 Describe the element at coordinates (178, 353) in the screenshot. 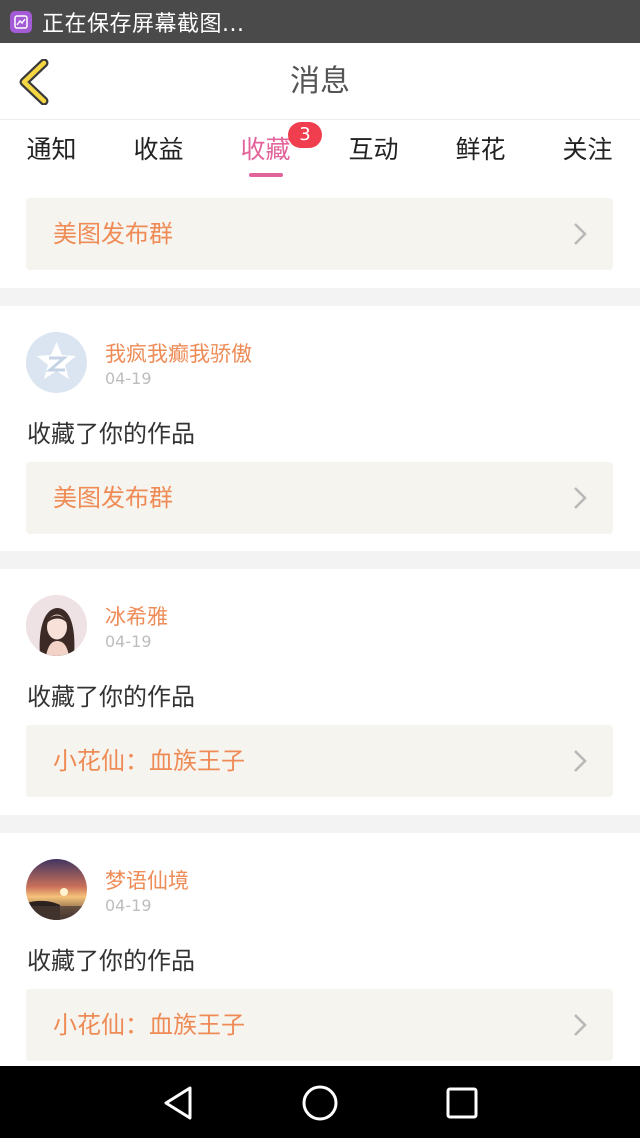

I see `username: 我疯我癫我骄傲` at that location.